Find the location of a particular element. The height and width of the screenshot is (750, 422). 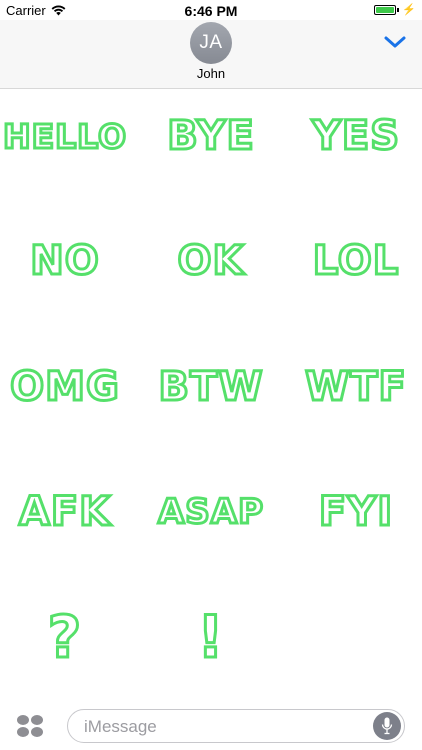

sticker-label: HELLO is located at coordinates (64, 136).